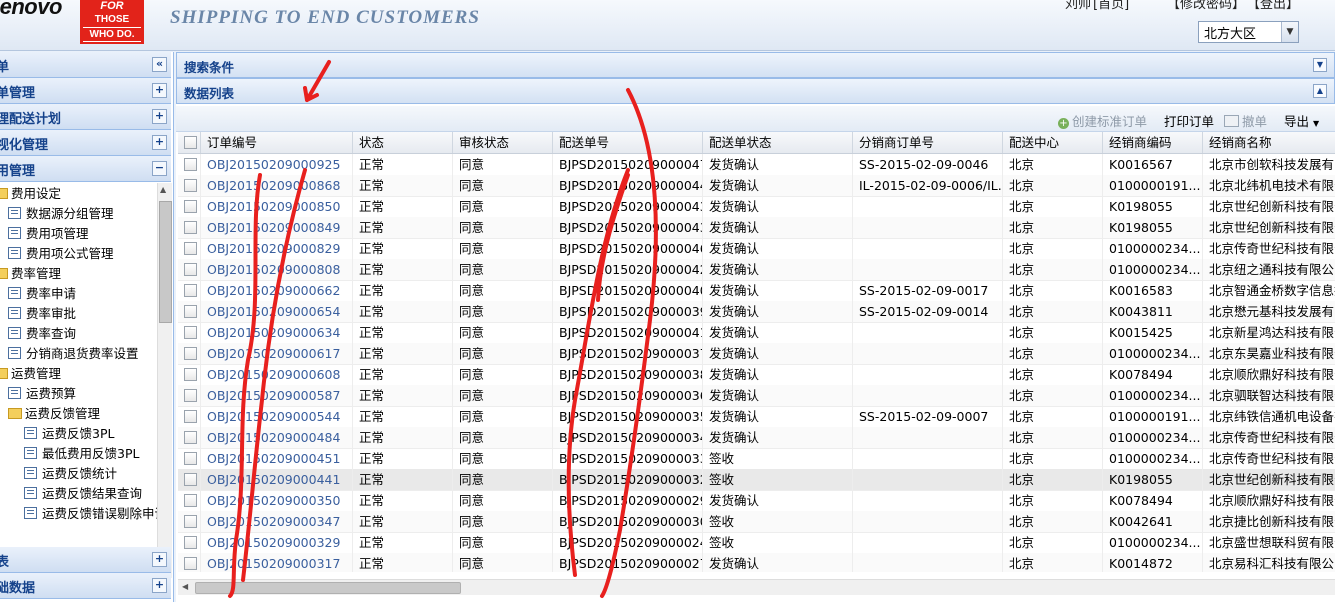  Describe the element at coordinates (185, 586) in the screenshot. I see `scroll-left-icon: ◀` at that location.